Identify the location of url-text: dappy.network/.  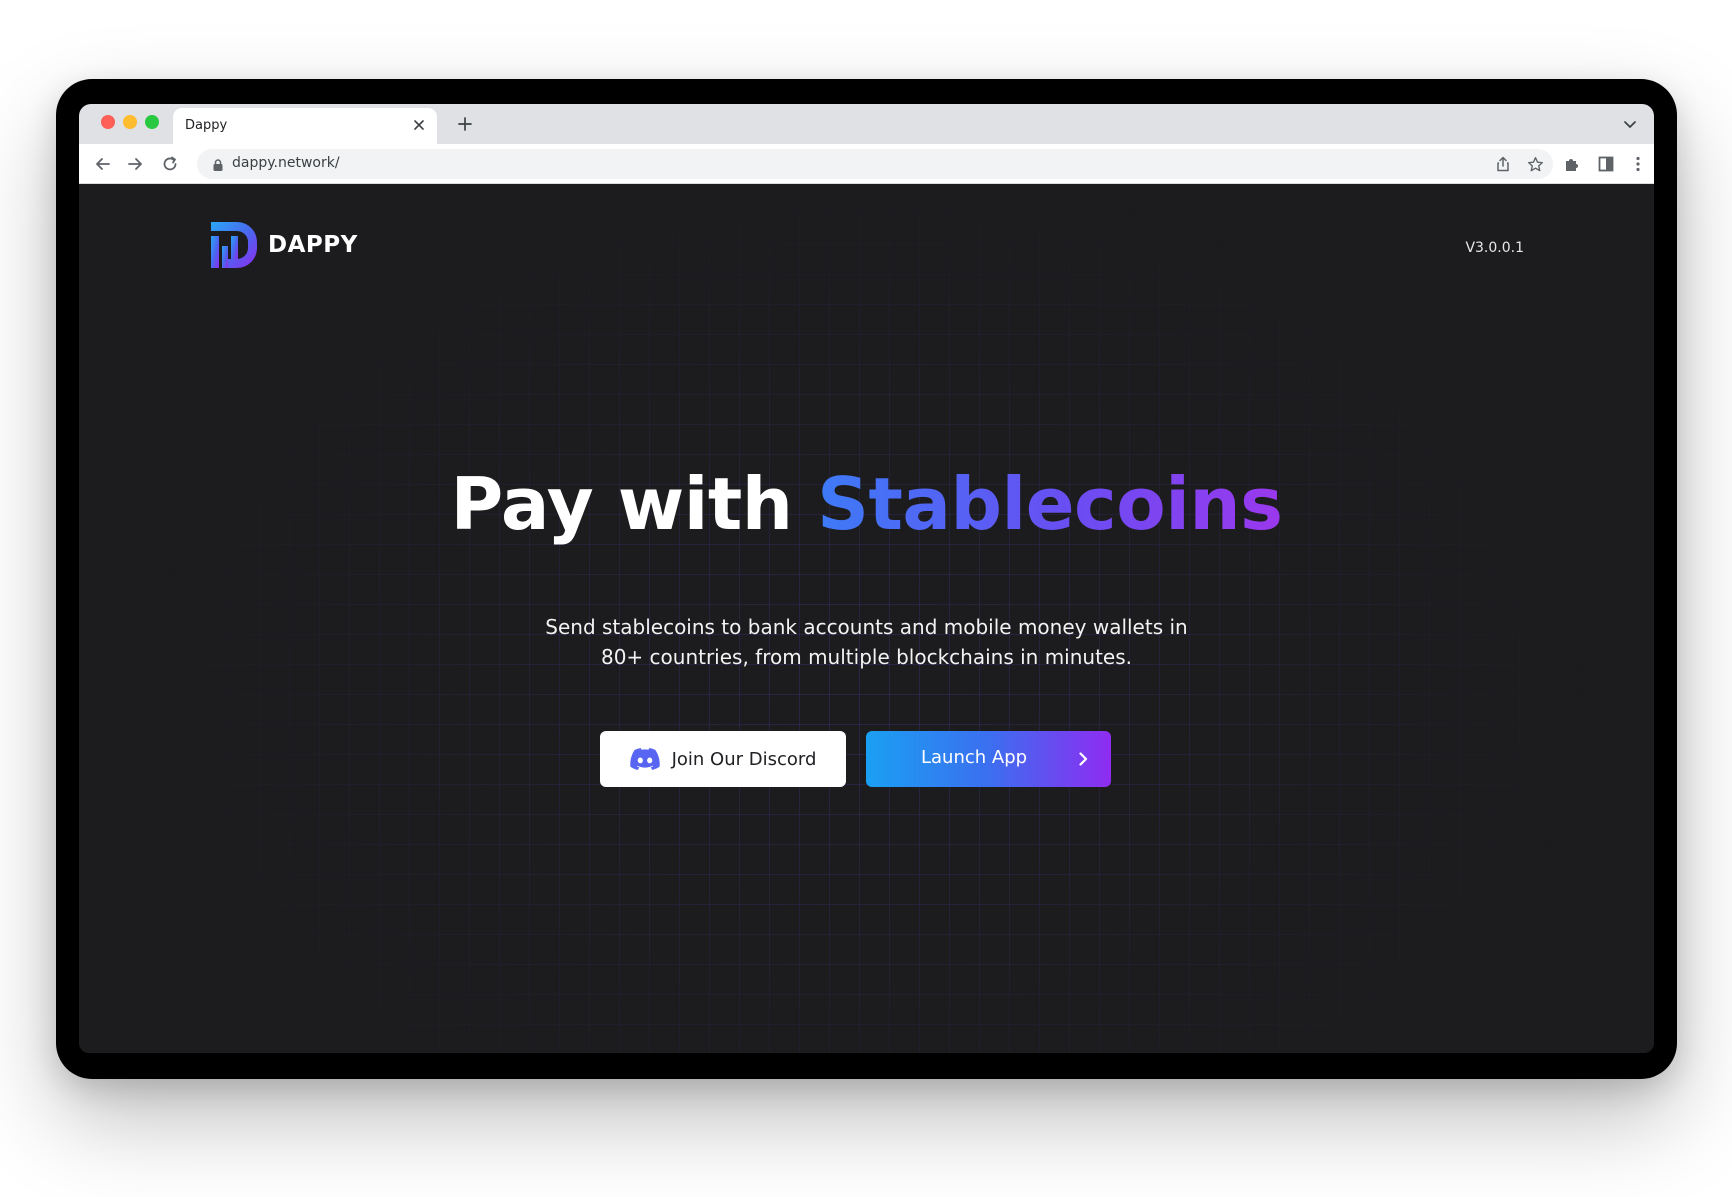
(286, 163).